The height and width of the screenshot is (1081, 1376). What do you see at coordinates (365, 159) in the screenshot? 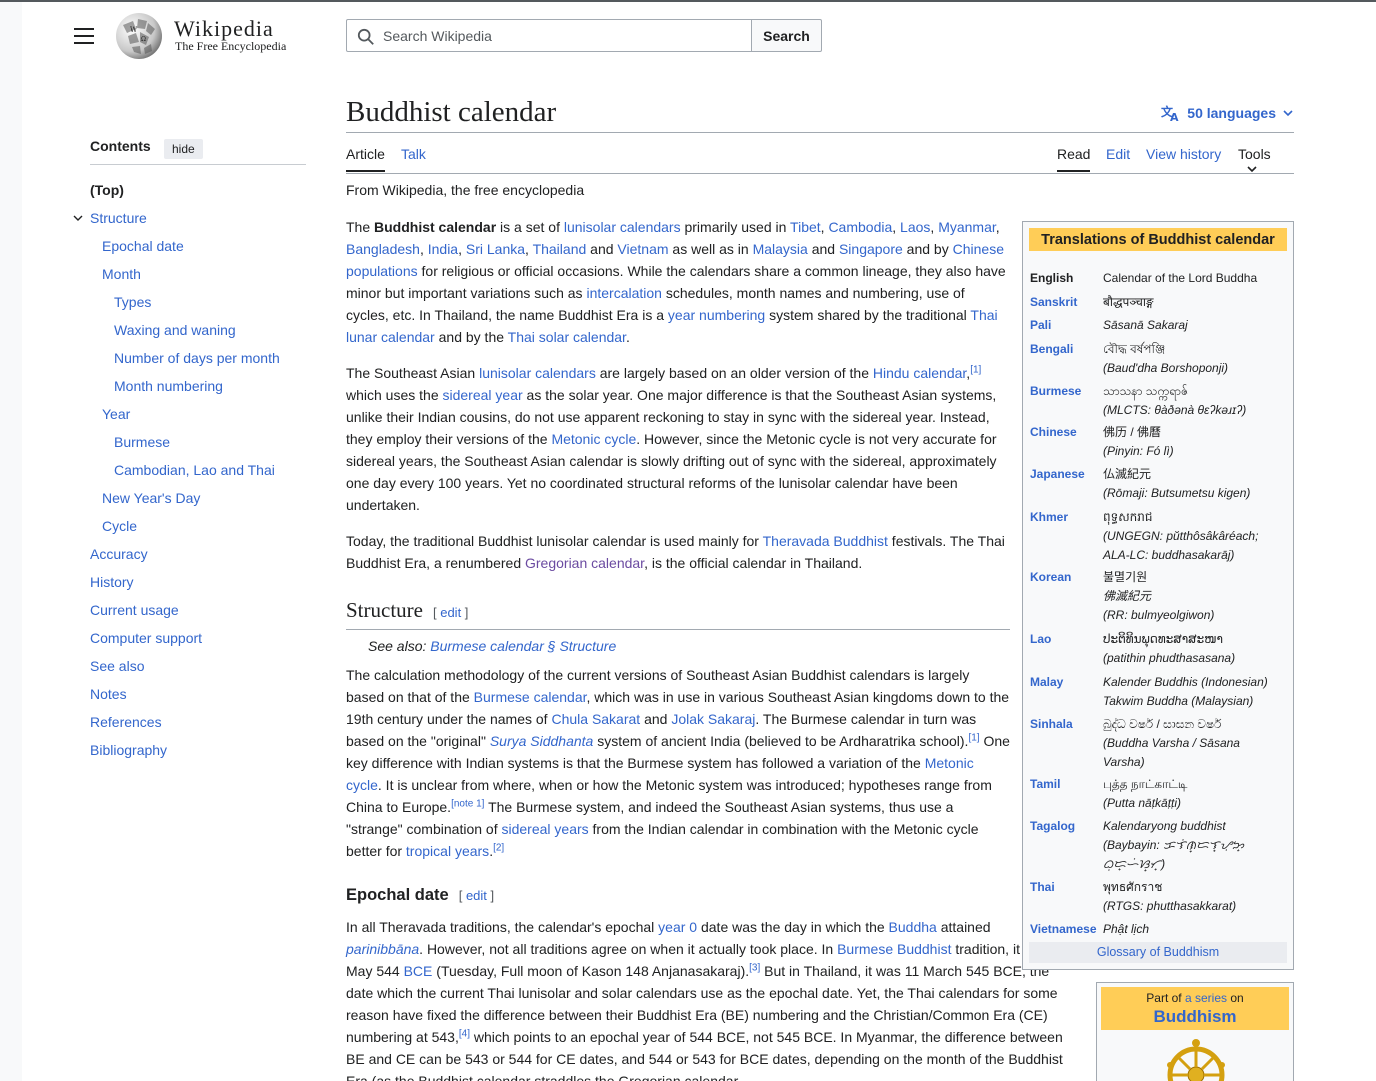
I see `tab-article: Article` at bounding box center [365, 159].